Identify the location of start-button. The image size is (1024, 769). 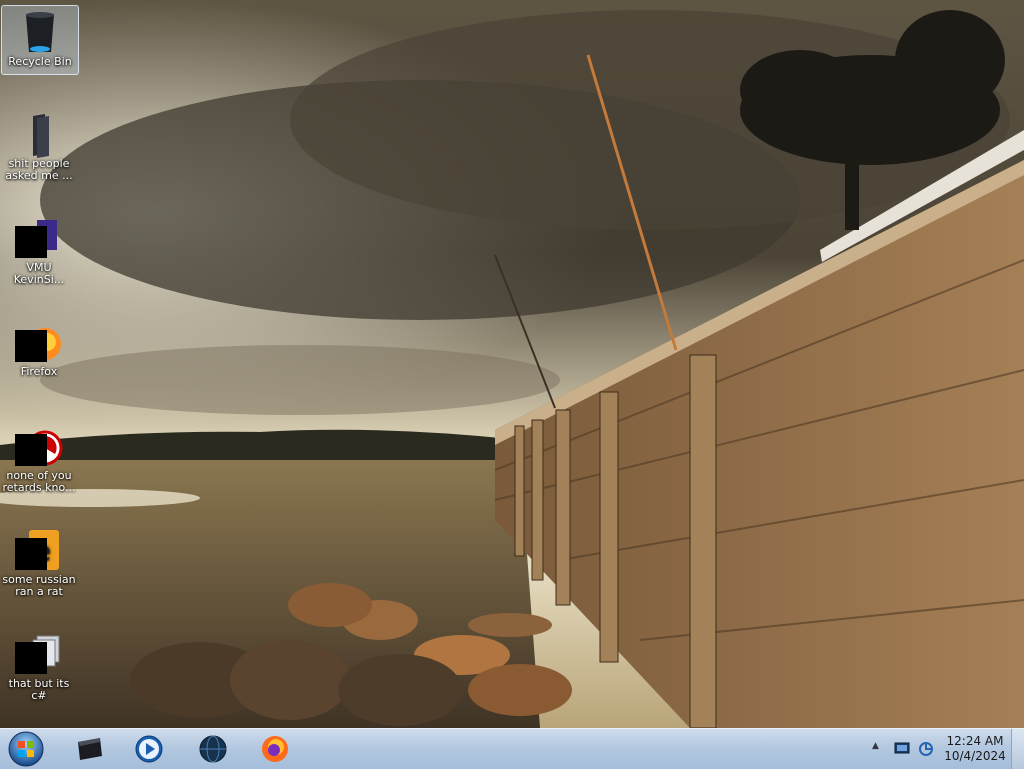
(26, 749).